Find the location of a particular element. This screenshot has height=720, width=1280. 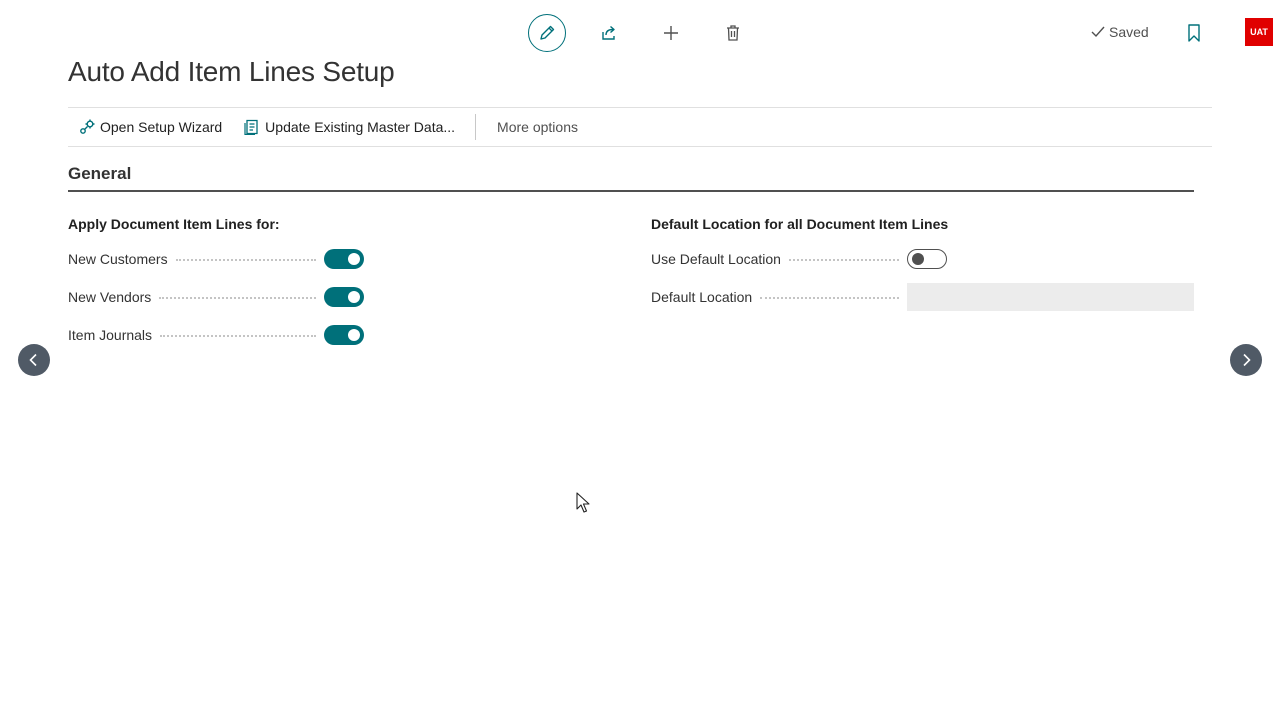

field-use-default-location: Use Default Location is located at coordinates (799, 259).